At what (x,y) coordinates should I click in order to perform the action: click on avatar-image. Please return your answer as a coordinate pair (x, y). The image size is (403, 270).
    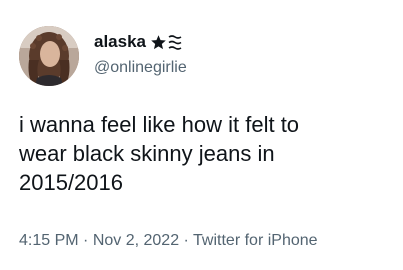
    Looking at the image, I should click on (49, 56).